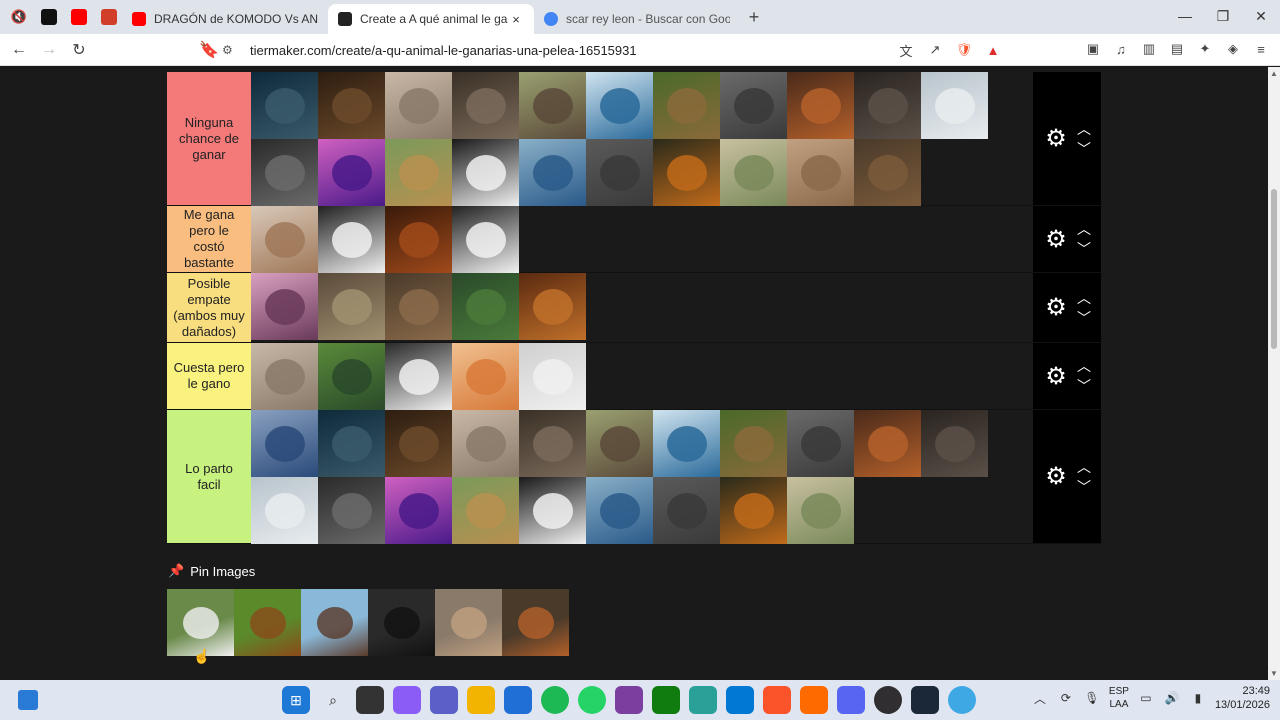 The width and height of the screenshot is (1280, 720). I want to click on close-window-icon: ✕, so click(1261, 16).